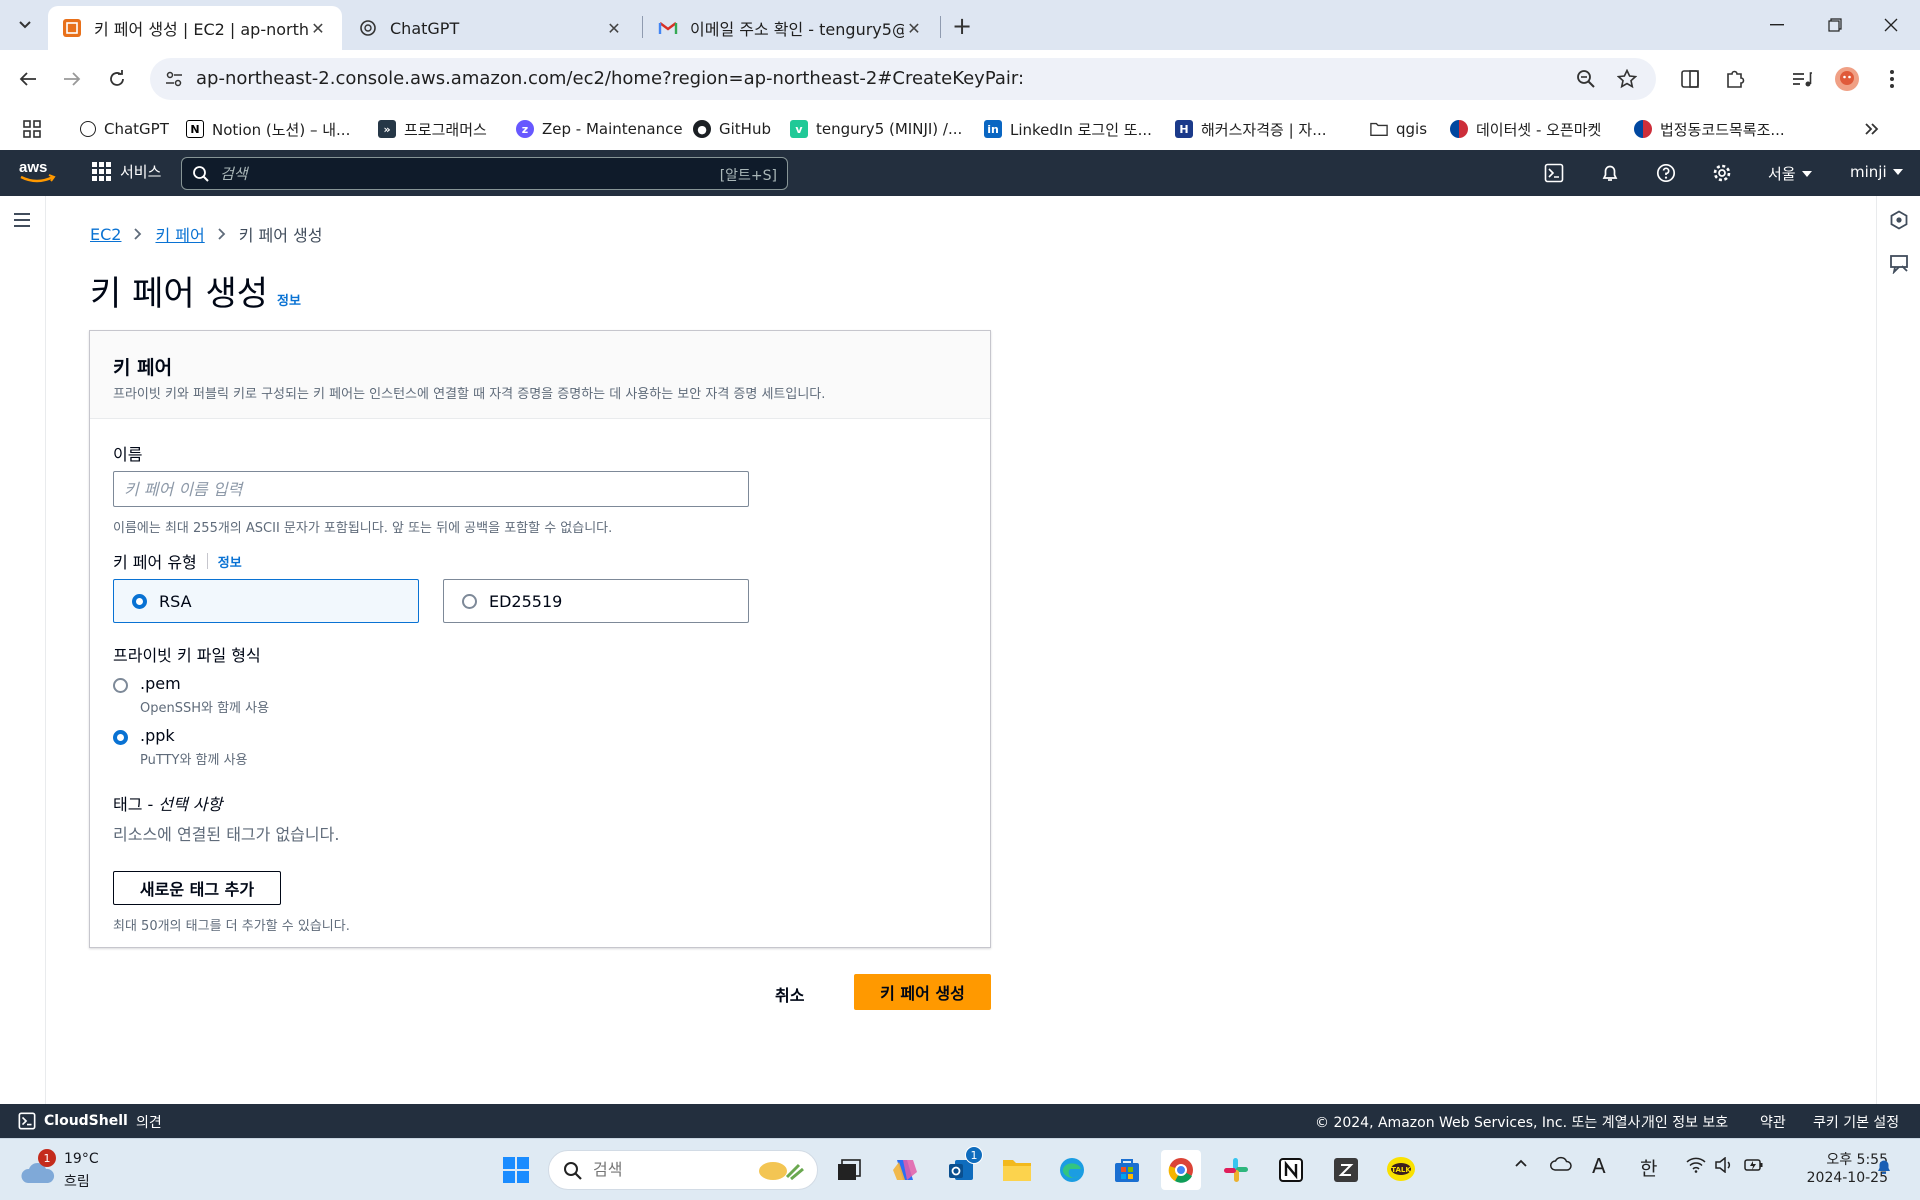 The image size is (1920, 1200). Describe the element at coordinates (1754, 1165) in the screenshot. I see `battery-icon` at that location.